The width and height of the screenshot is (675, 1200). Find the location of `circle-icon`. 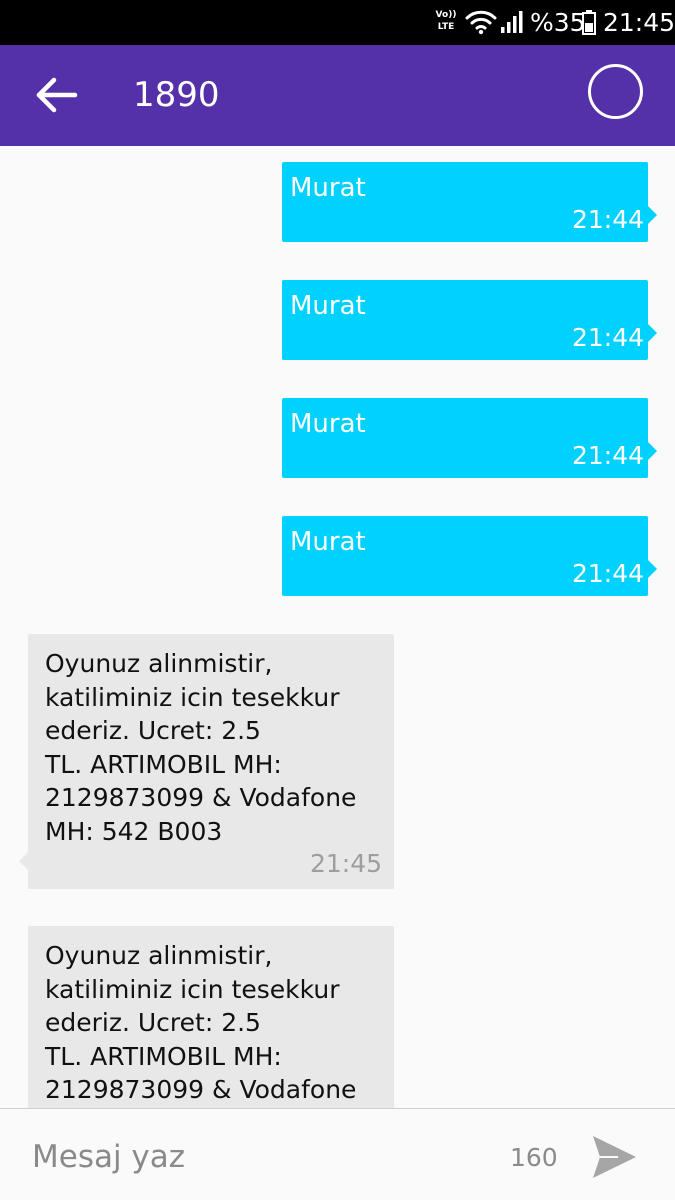

circle-icon is located at coordinates (615, 91).